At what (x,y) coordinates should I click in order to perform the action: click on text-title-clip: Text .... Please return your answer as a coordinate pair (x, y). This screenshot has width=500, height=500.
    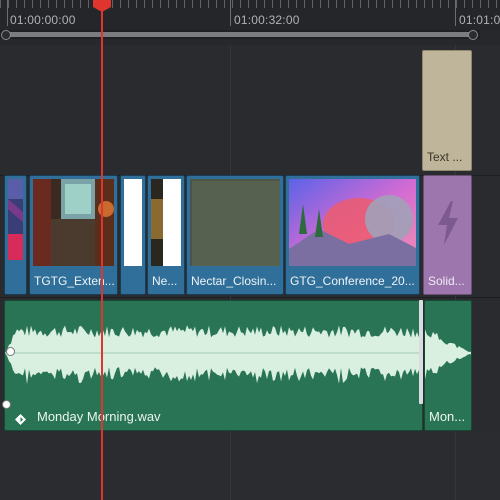
    Looking at the image, I should click on (447, 110).